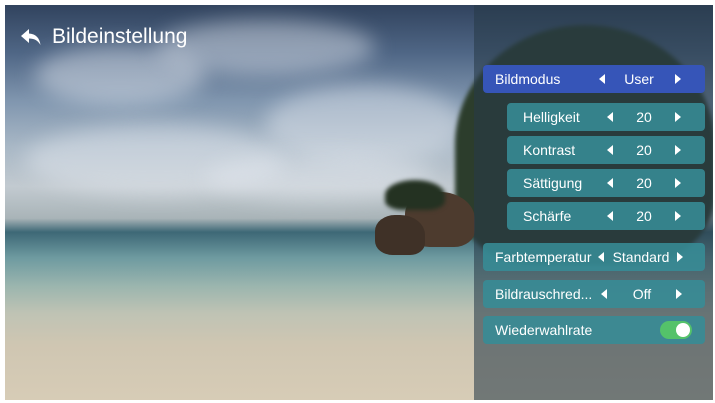 This screenshot has width=715, height=403. I want to click on bildmodus-value: User, so click(639, 79).